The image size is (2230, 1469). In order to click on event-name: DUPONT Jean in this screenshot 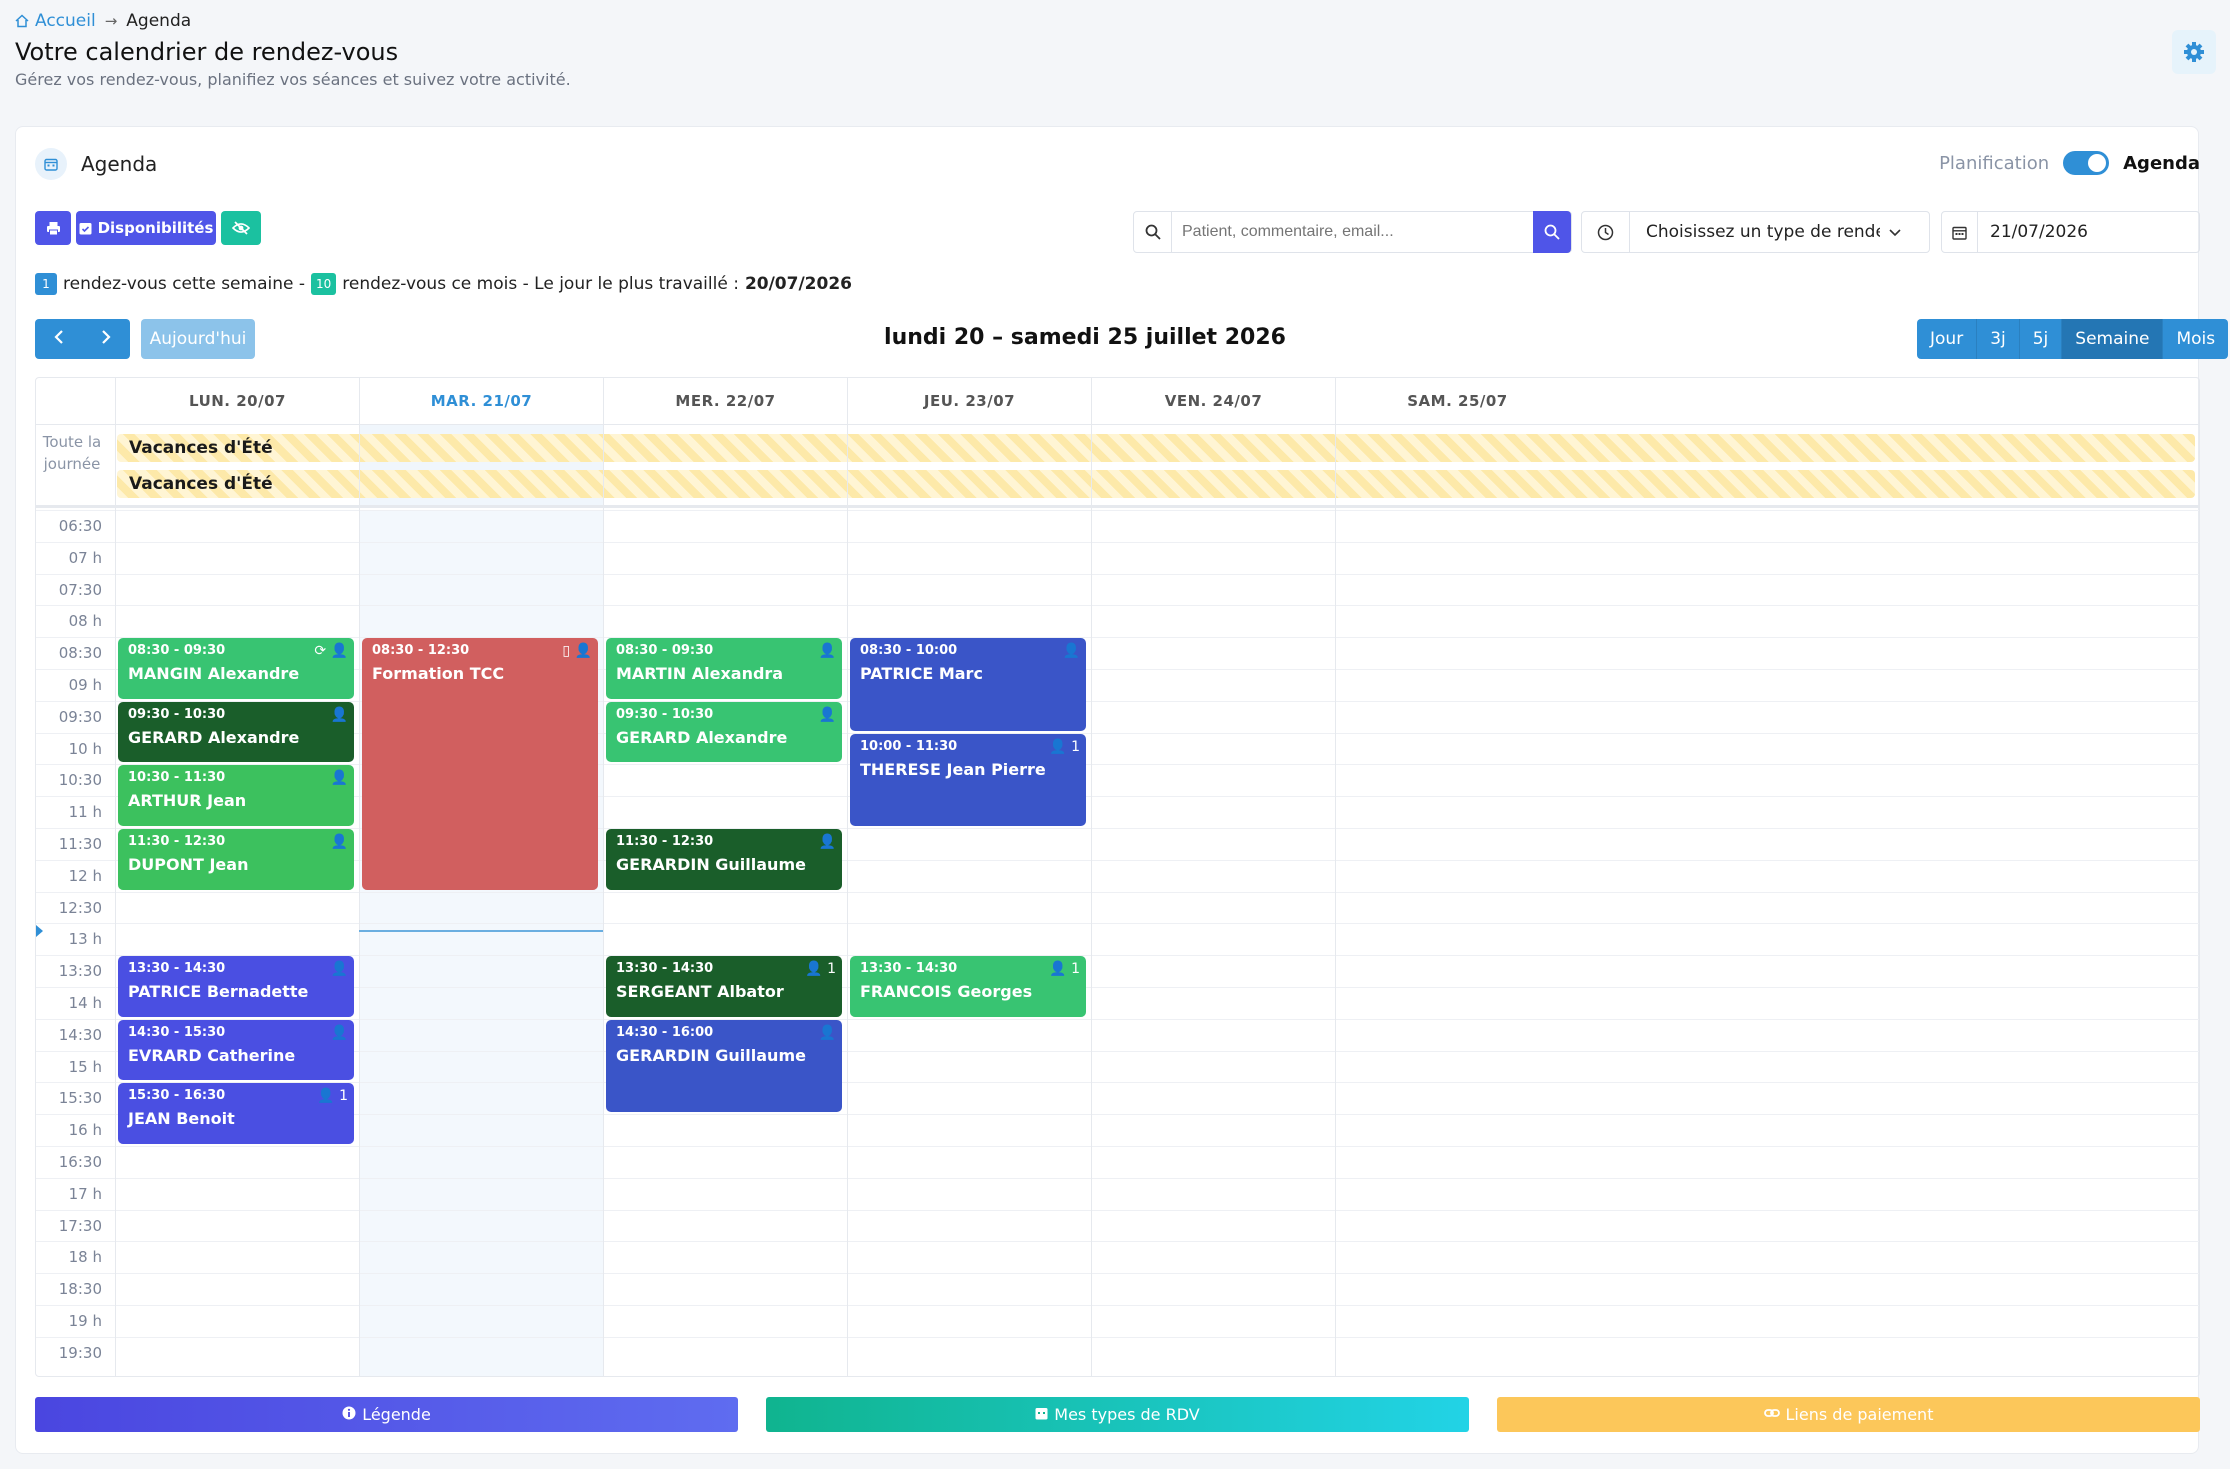, I will do `click(188, 864)`.